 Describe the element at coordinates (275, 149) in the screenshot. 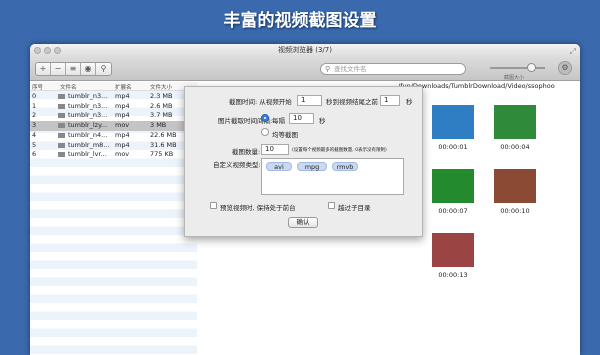

I see `count-input: 10` at that location.